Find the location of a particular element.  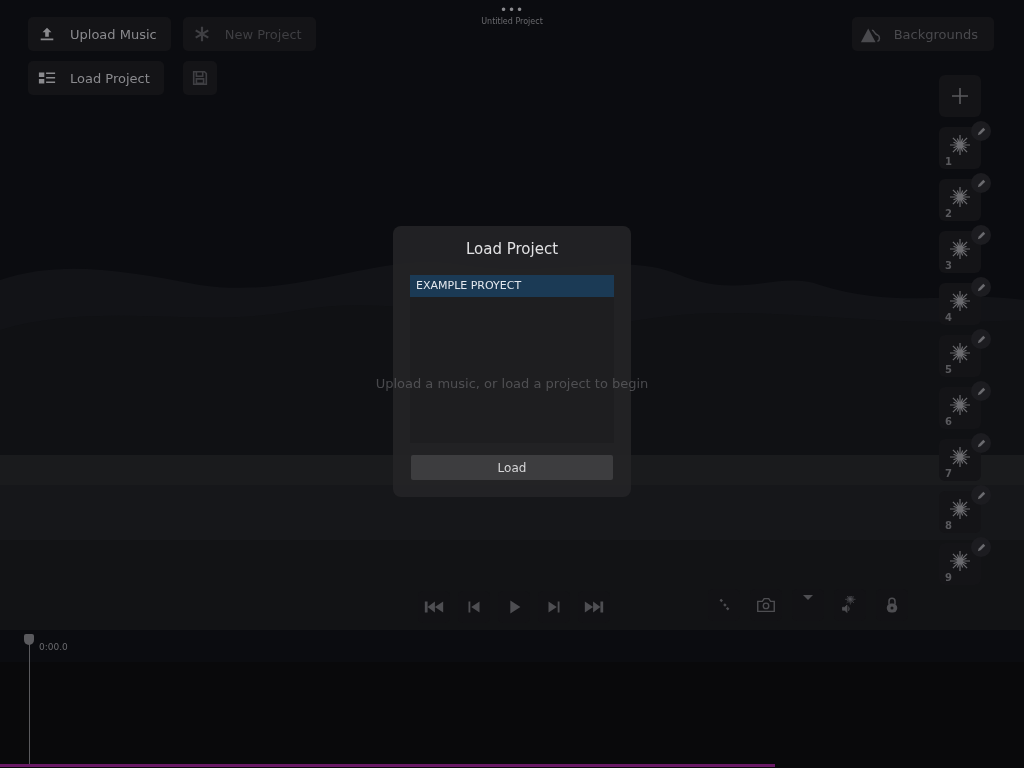

layer-number: 9 is located at coordinates (948, 577).